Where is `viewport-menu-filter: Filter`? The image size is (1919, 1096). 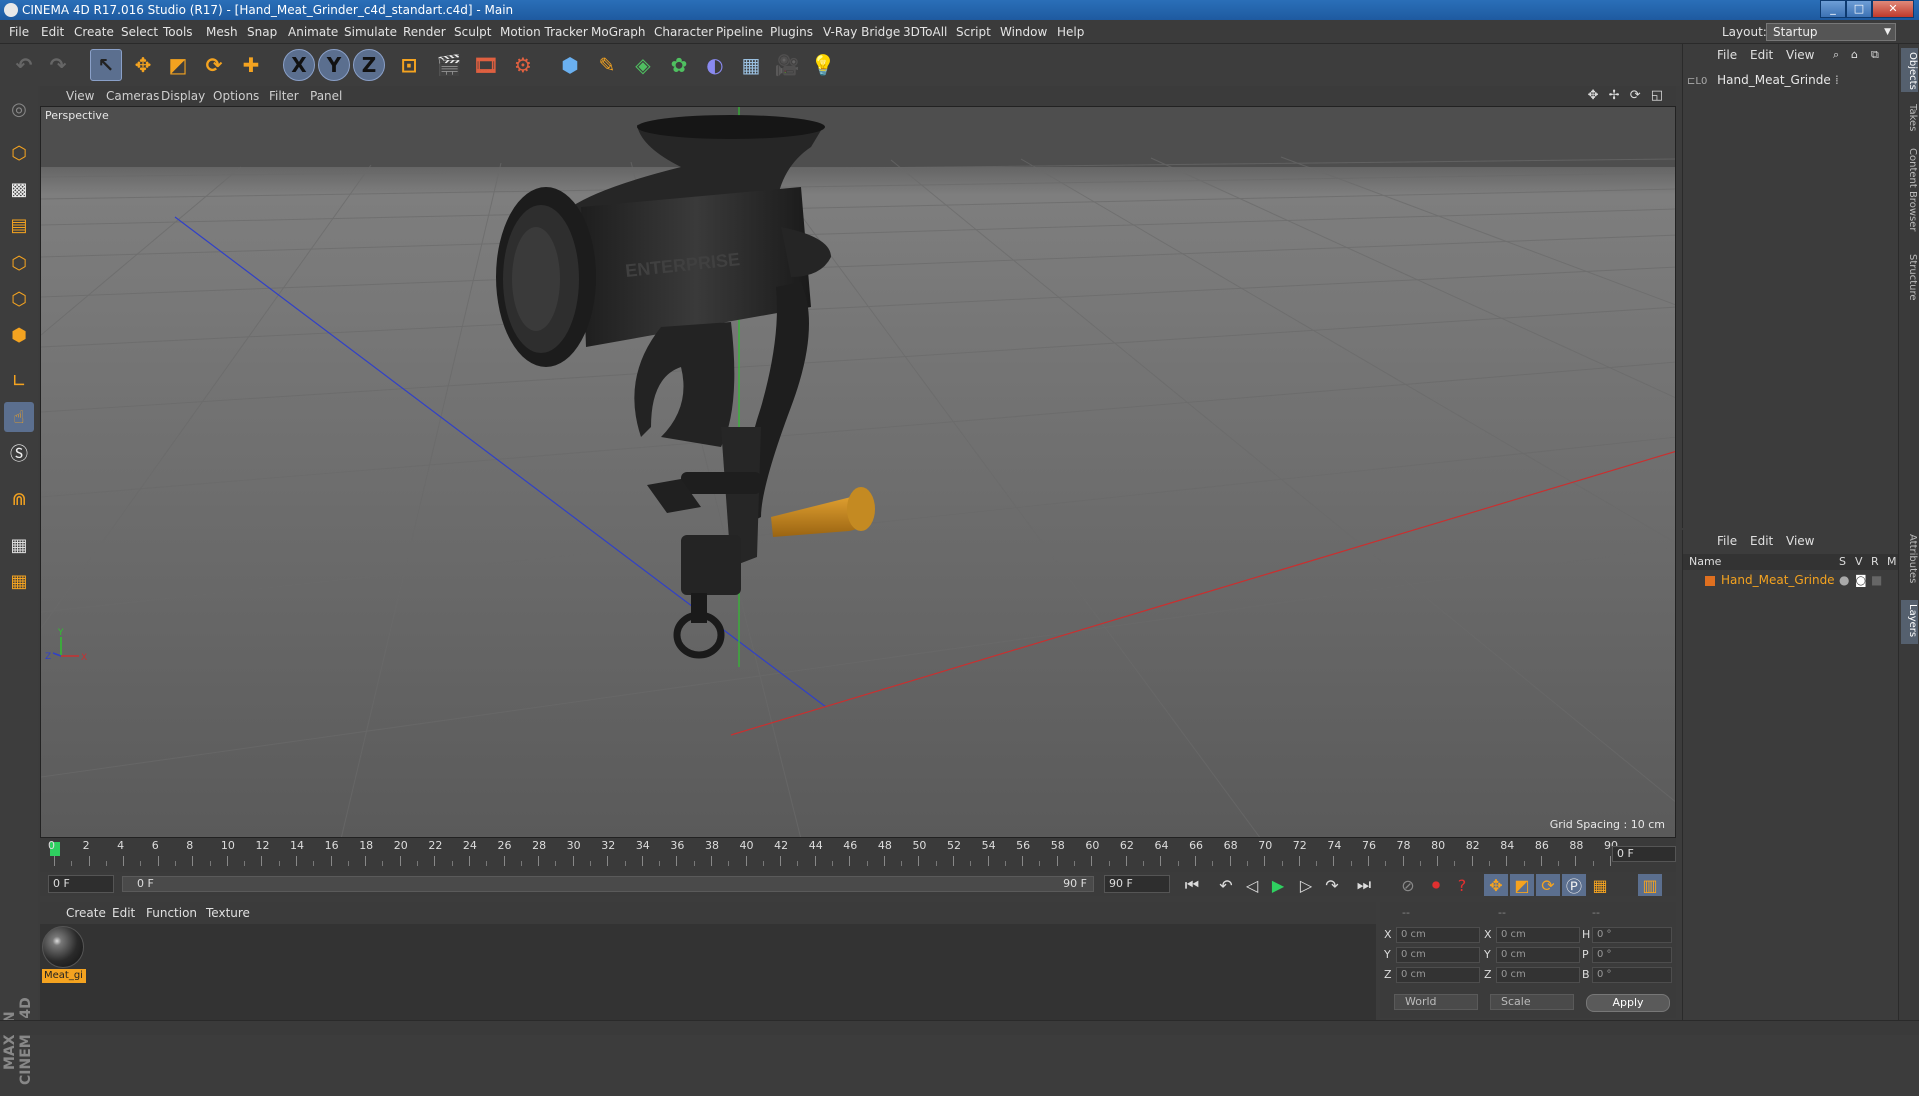 viewport-menu-filter: Filter is located at coordinates (284, 96).